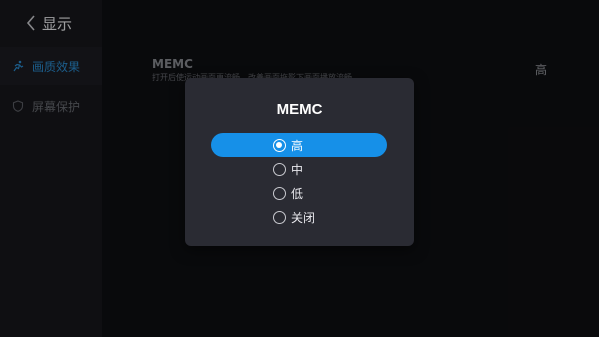 The height and width of the screenshot is (337, 599). I want to click on dialog-title: MEMC, so click(299, 109).